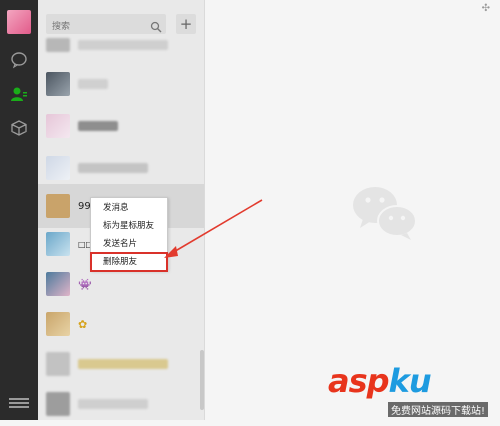 The width and height of the screenshot is (500, 426). Describe the element at coordinates (19, 60) in the screenshot. I see `chat-icon` at that location.